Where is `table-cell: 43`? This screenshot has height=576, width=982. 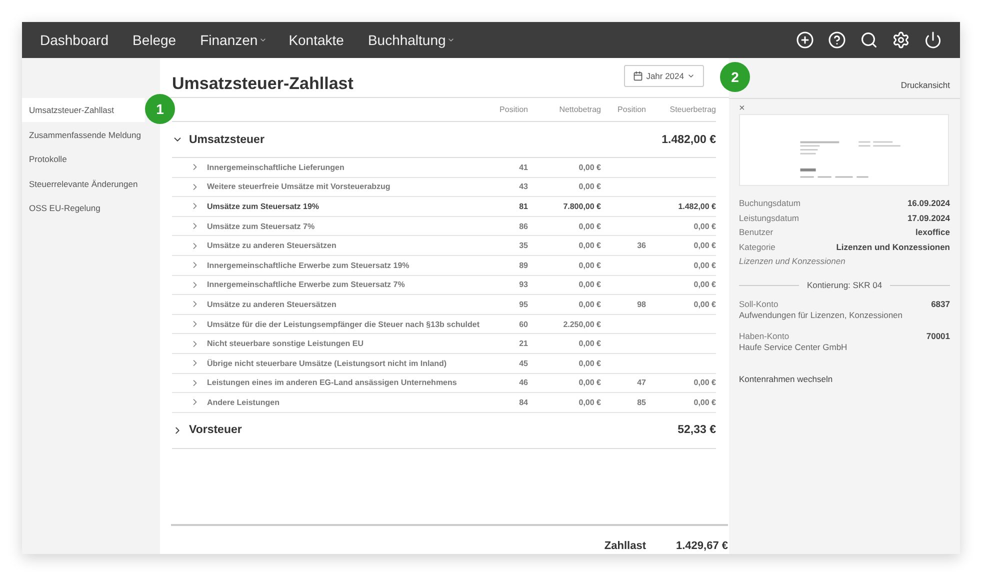 table-cell: 43 is located at coordinates (523, 187).